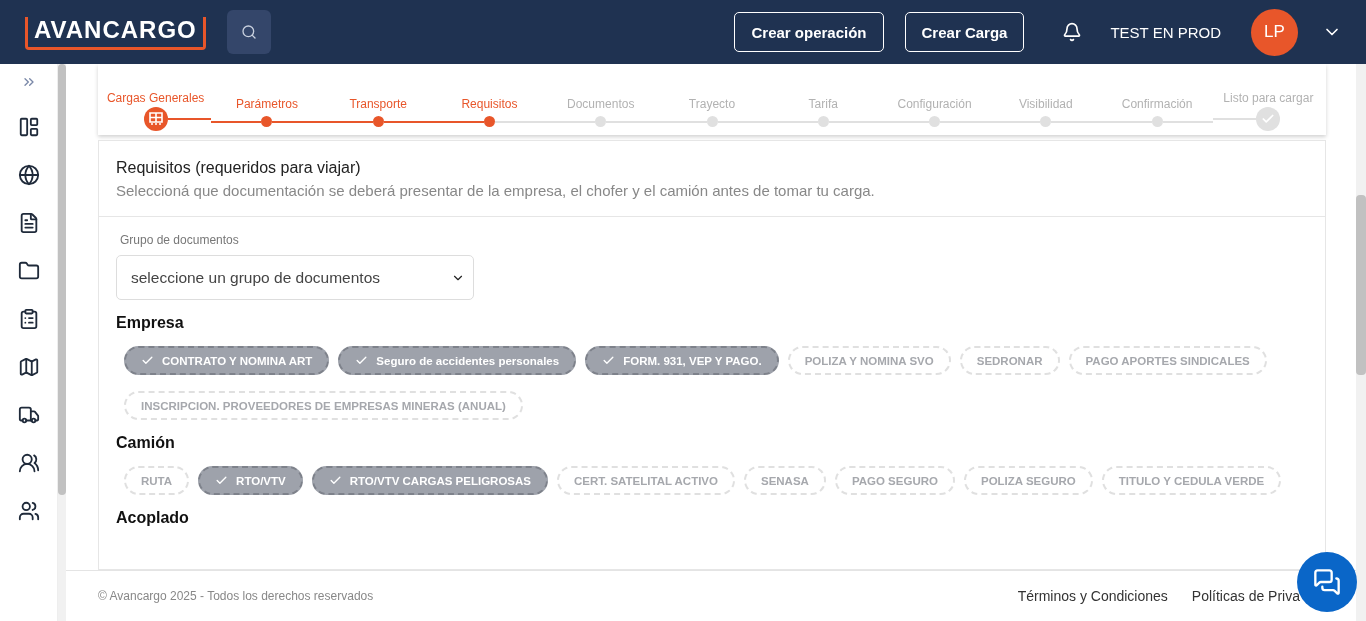 This screenshot has width=1366, height=621. Describe the element at coordinates (28, 175) in the screenshot. I see `globe-icon` at that location.